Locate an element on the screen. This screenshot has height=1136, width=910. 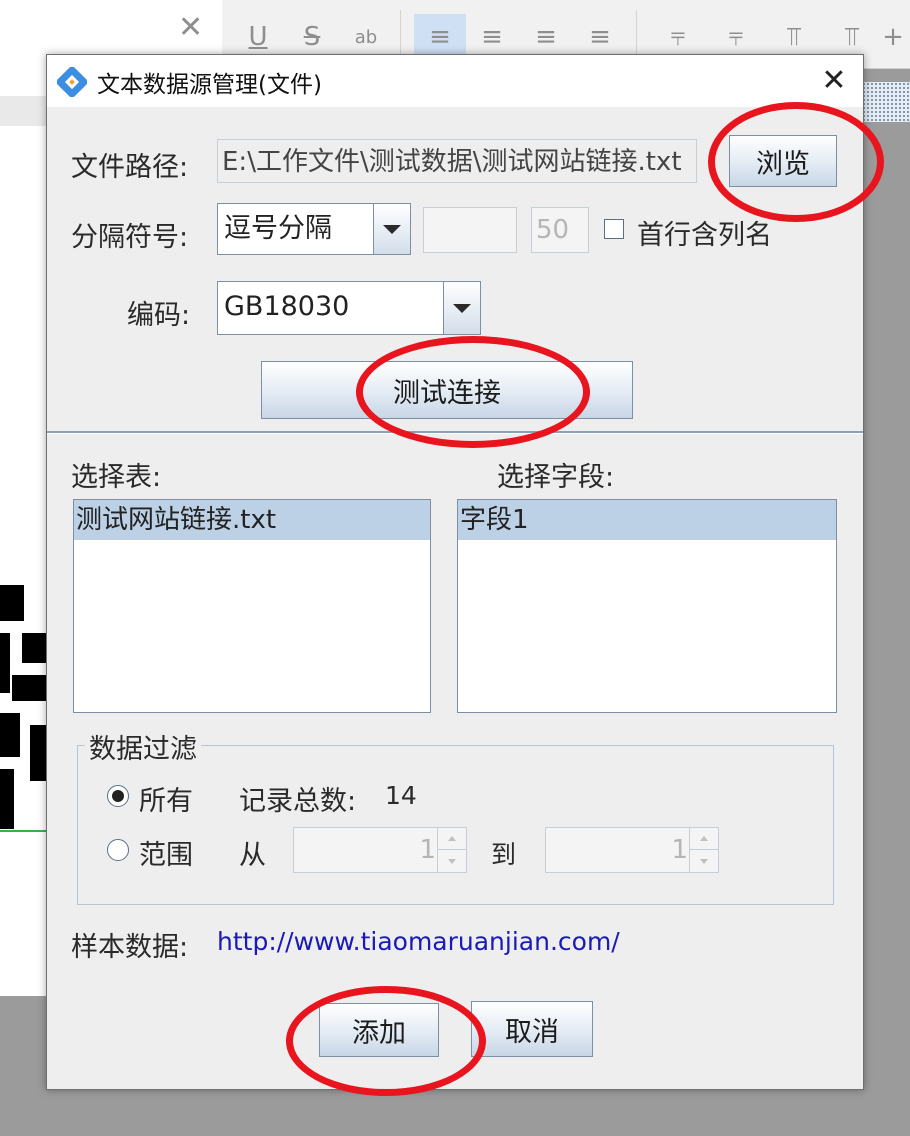
sample-data-value: http://www.tiaomaruanjian.com/ is located at coordinates (418, 941).